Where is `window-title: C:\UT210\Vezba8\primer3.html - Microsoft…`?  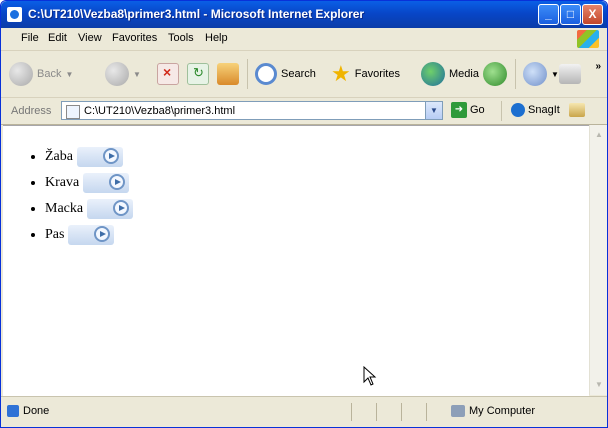 window-title: C:\UT210\Vezba8\primer3.html - Microsoft… is located at coordinates (196, 14).